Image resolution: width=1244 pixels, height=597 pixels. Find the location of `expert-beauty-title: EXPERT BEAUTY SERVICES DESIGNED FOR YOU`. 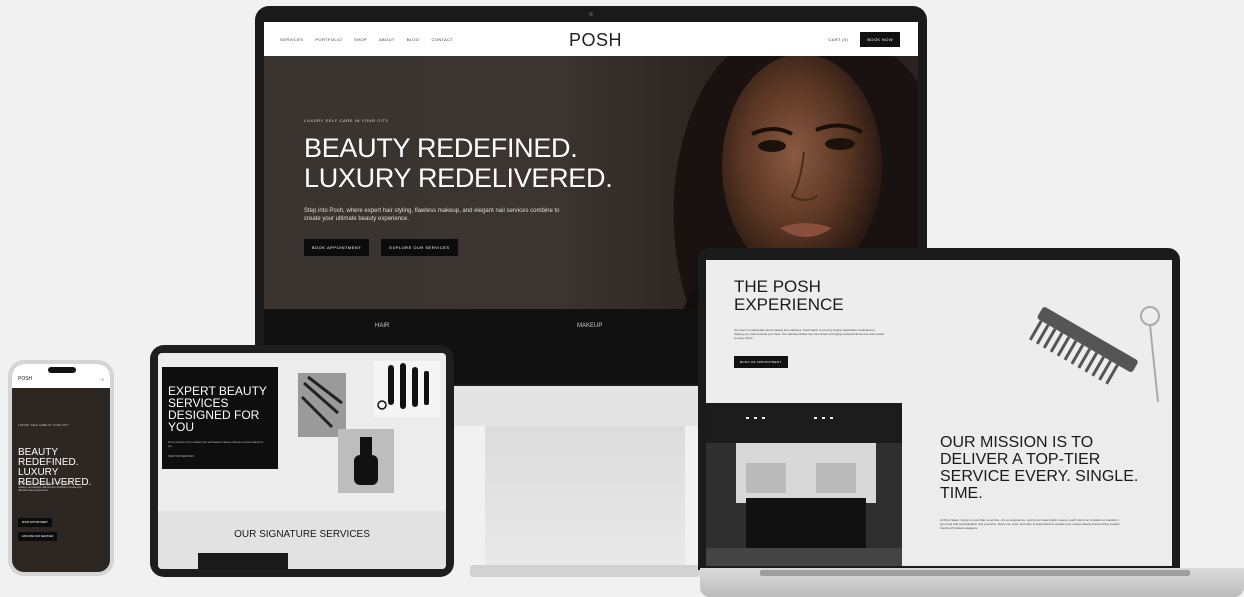

expert-beauty-title: EXPERT BEAUTY SERVICES DESIGNED FOR YOU is located at coordinates (217, 409).